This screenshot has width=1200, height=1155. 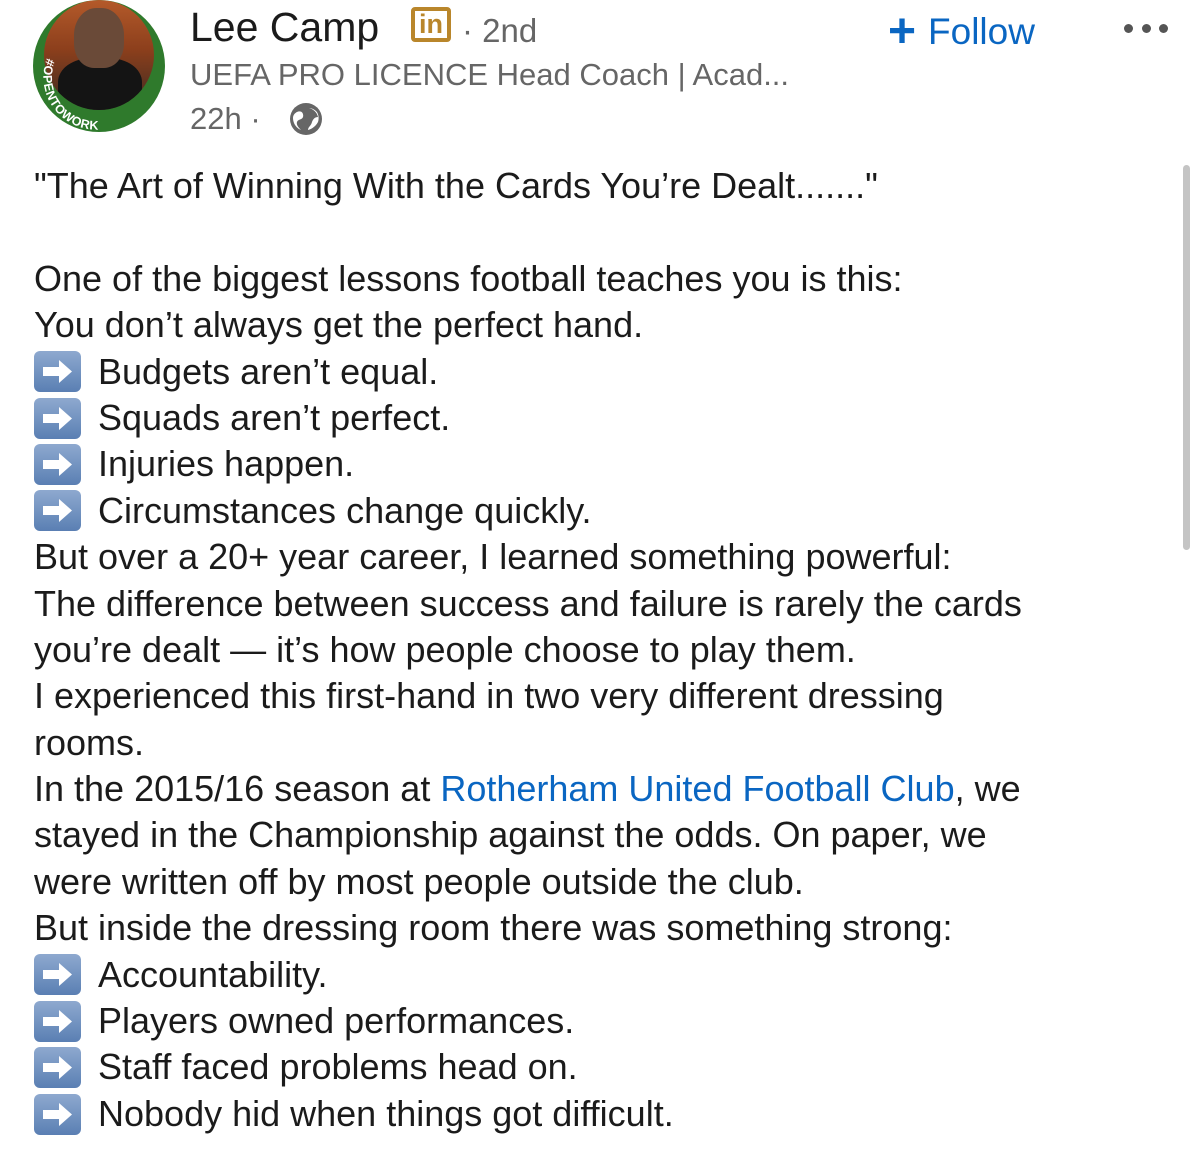 I want to click on post-timestamp: 22h ·, so click(x=225, y=118).